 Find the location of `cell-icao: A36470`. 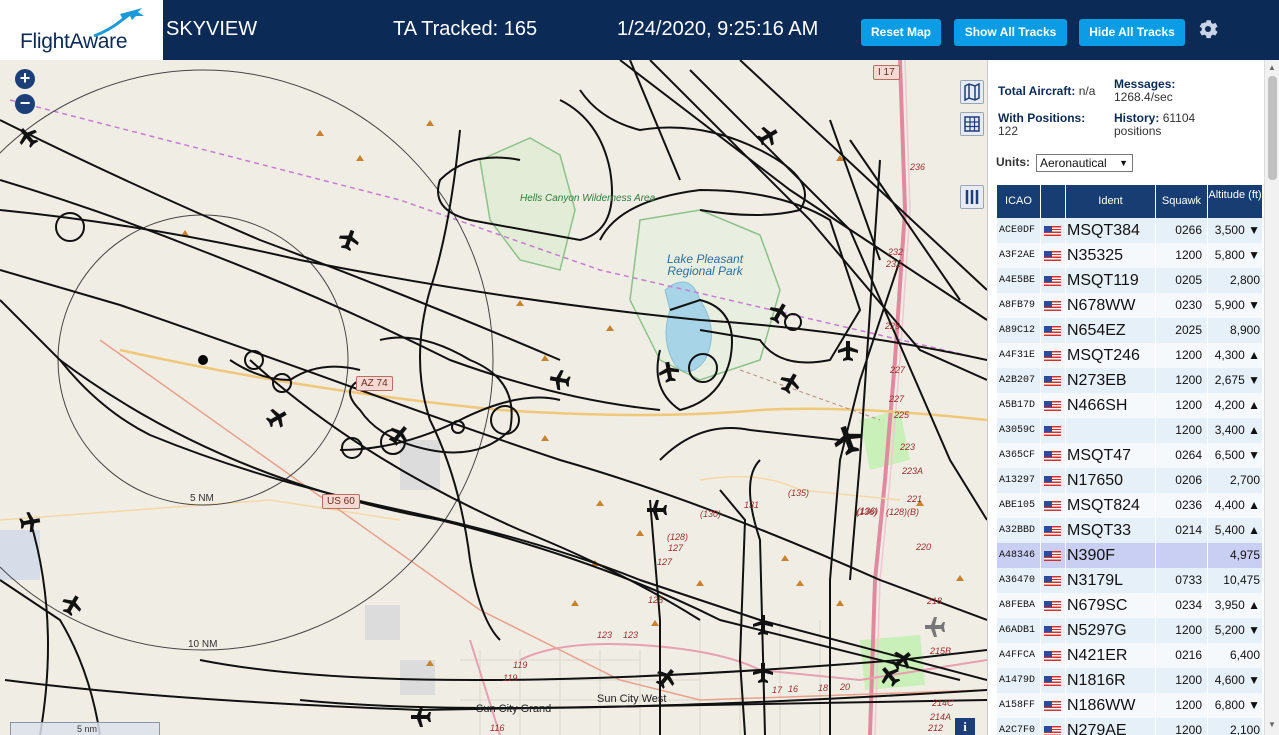

cell-icao: A36470 is located at coordinates (1019, 580).